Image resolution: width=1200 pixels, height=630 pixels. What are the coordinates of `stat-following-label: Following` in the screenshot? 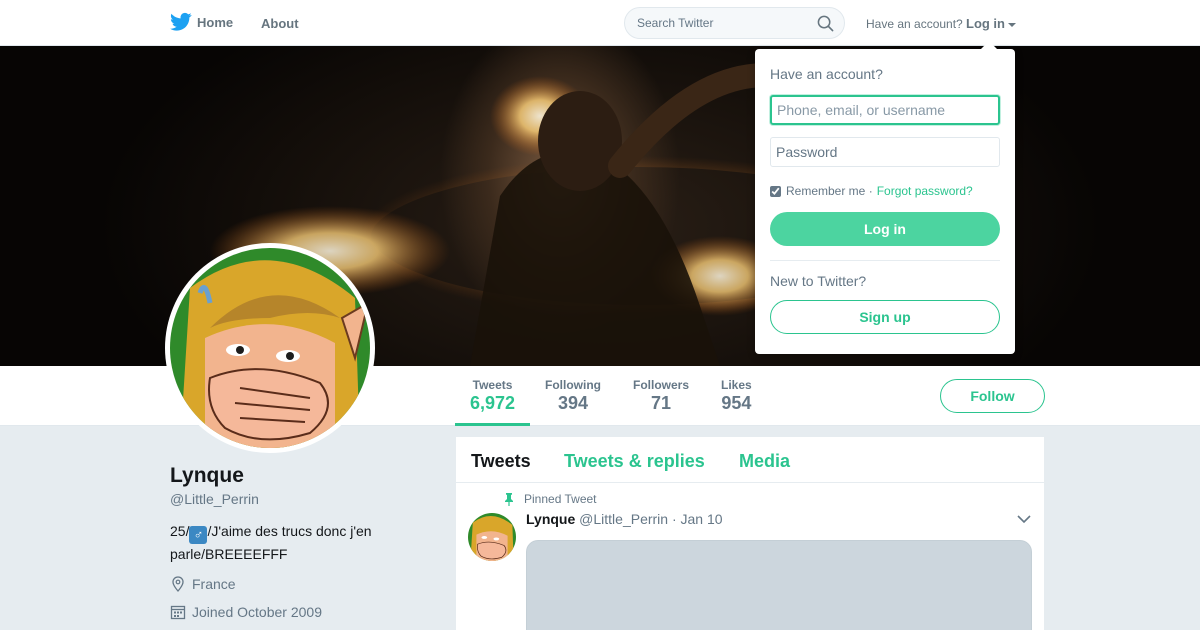 It's located at (573, 385).